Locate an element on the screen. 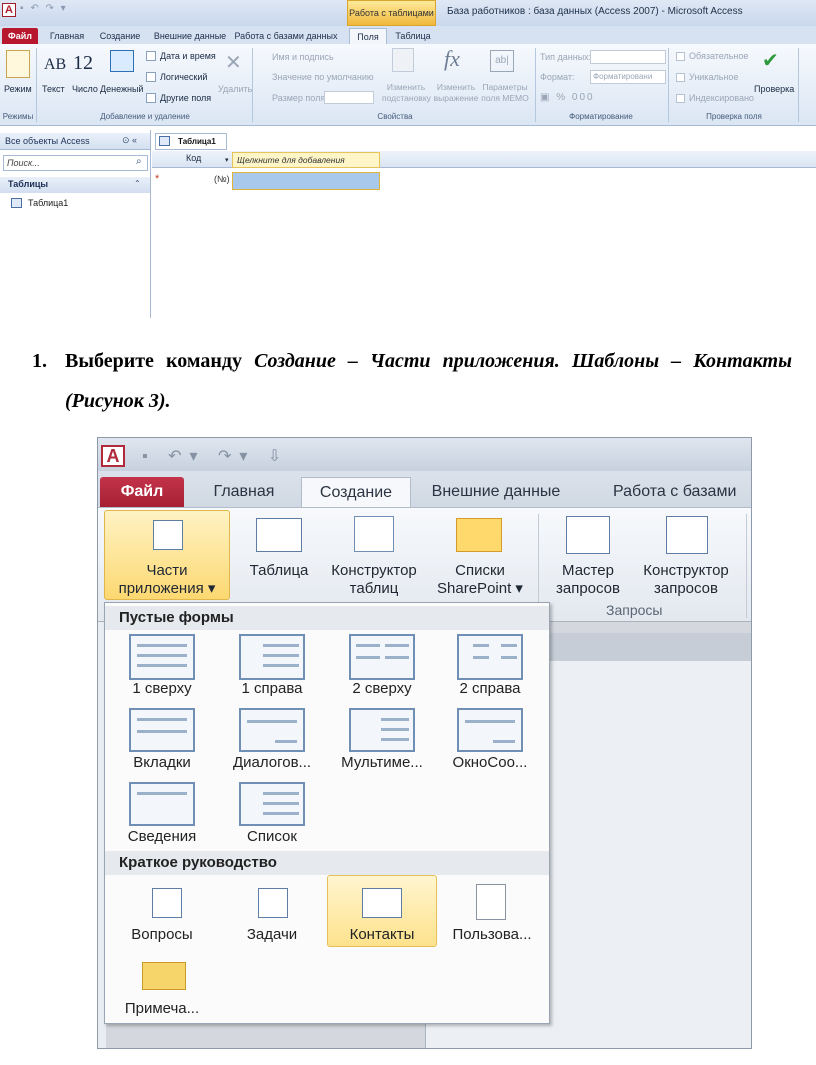 Image resolution: width=816 pixels, height=1065 pixels. change-lookup-button: Изменить подстановку is located at coordinates (406, 93).